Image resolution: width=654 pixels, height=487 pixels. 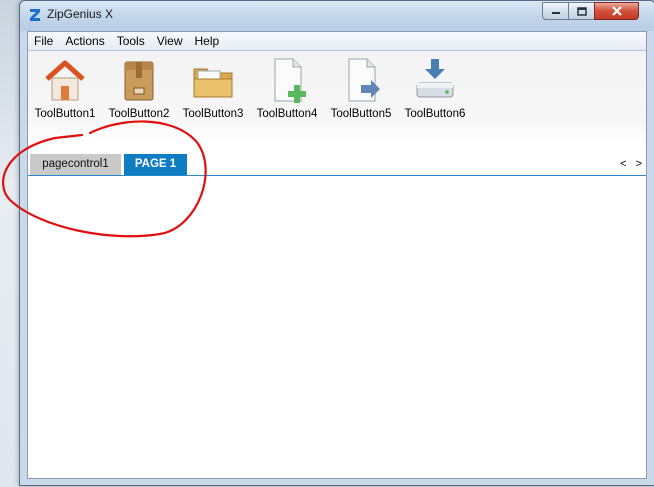 What do you see at coordinates (84, 41) in the screenshot?
I see `menu-actions: Actions` at bounding box center [84, 41].